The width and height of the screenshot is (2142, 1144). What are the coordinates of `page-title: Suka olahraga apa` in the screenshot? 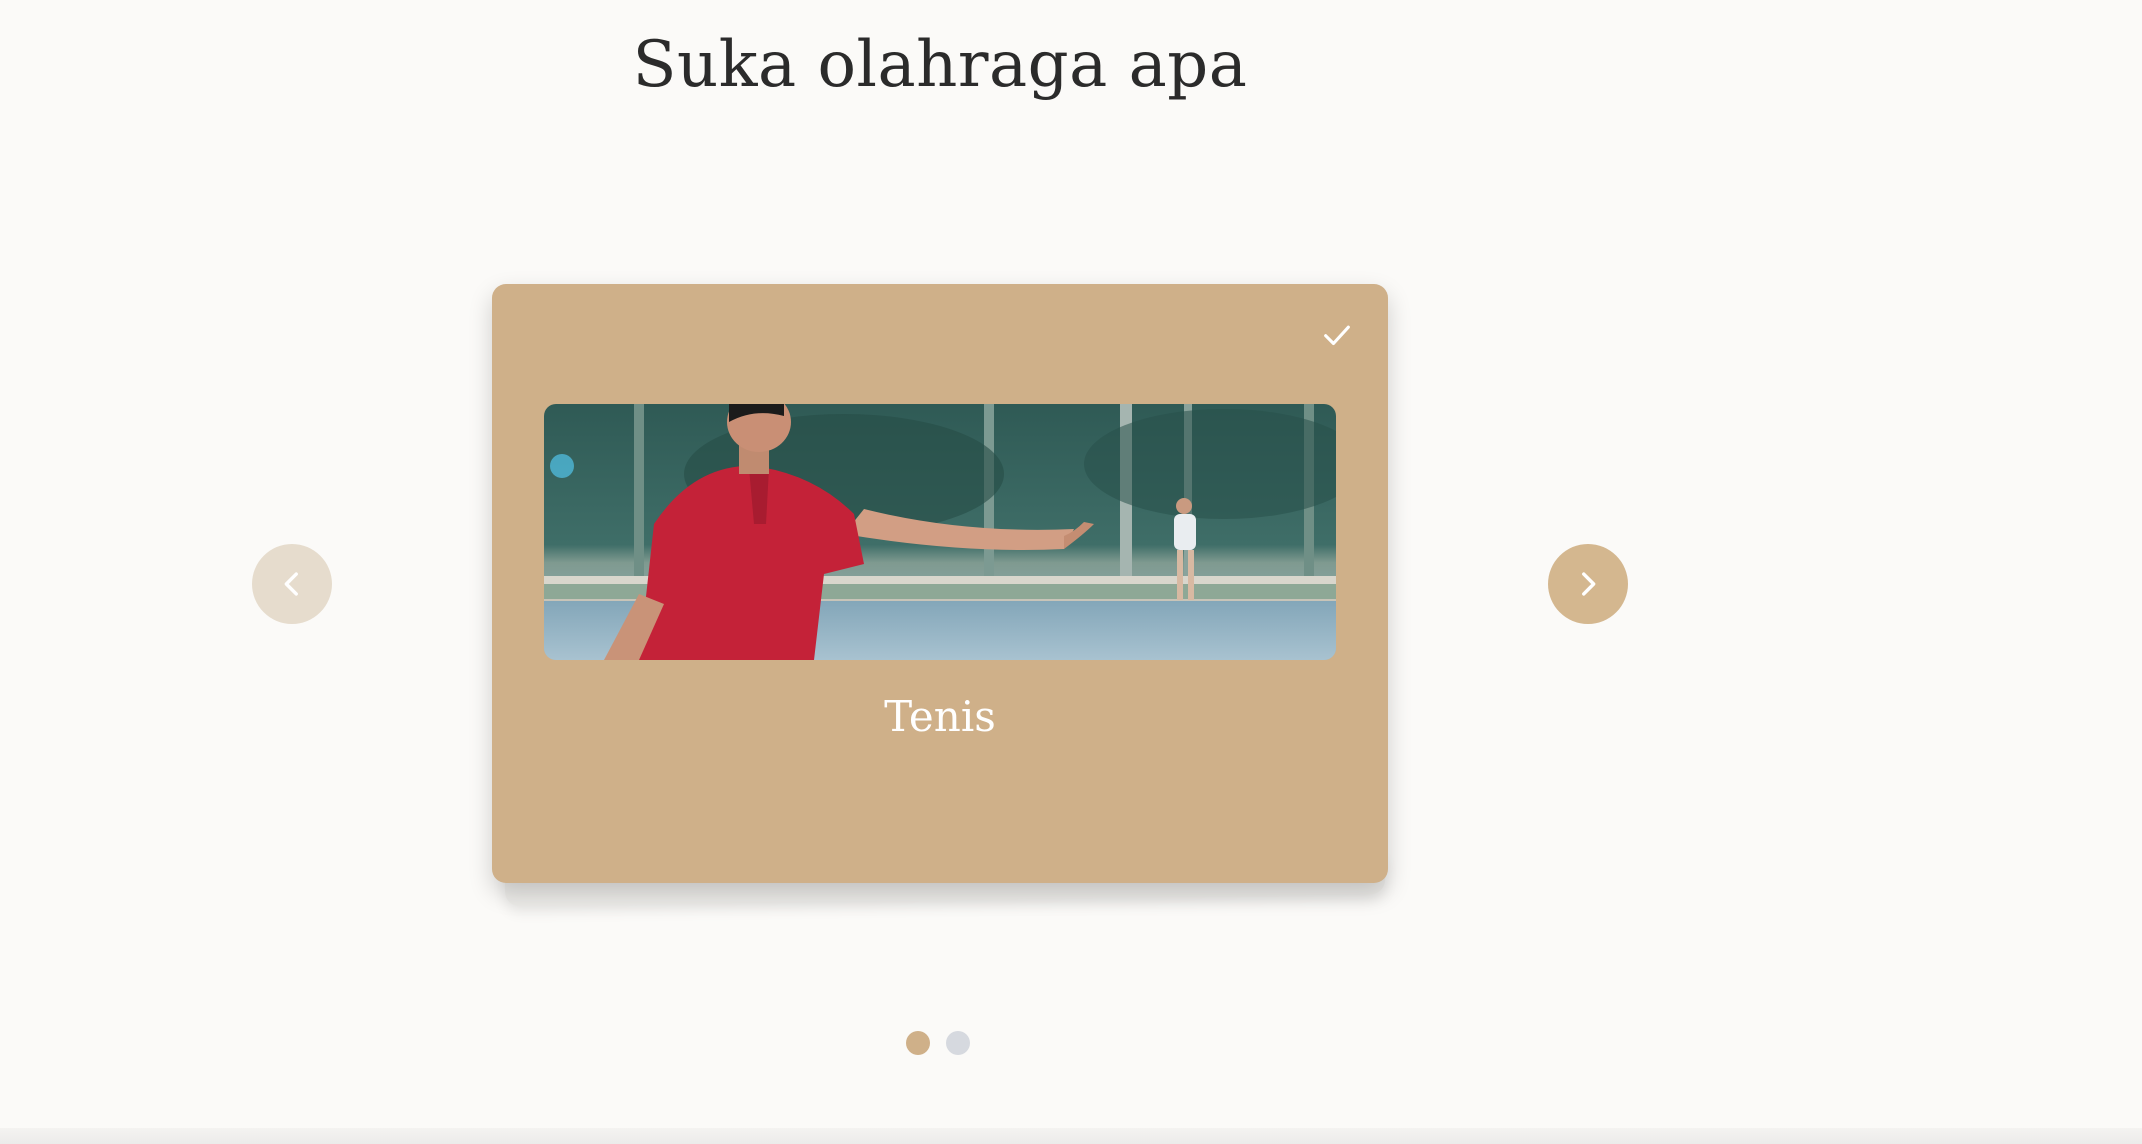 It's located at (940, 65).